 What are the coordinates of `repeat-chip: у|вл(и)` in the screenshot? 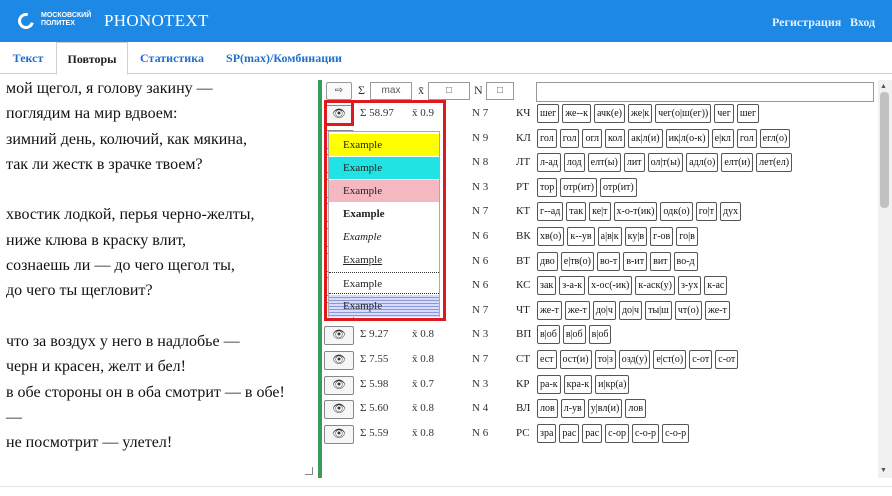 It's located at (605, 409).